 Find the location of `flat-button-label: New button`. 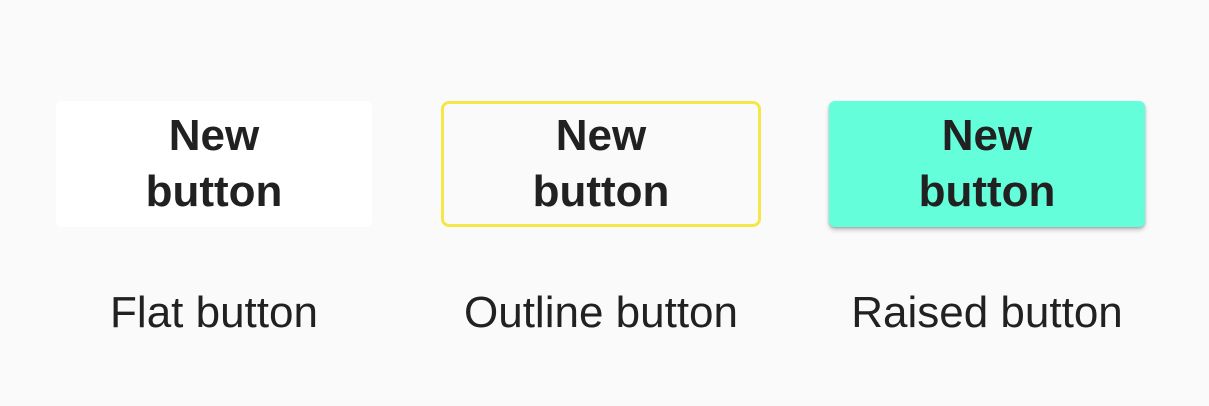

flat-button-label: New button is located at coordinates (214, 163).